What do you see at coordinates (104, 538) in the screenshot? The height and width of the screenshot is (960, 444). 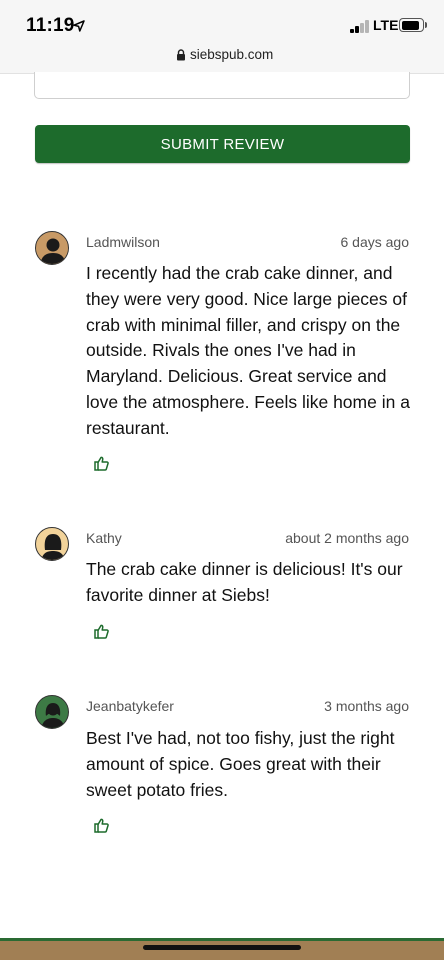 I see `reviewer-name: Kathy` at bounding box center [104, 538].